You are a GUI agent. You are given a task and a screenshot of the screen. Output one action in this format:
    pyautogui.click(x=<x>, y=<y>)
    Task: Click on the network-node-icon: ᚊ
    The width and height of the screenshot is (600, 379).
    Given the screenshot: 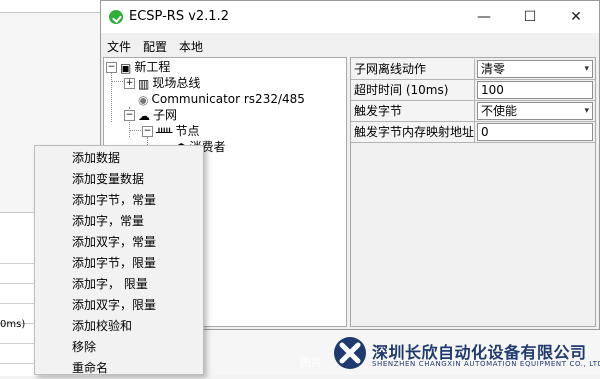 What is the action you would take?
    pyautogui.click(x=164, y=131)
    